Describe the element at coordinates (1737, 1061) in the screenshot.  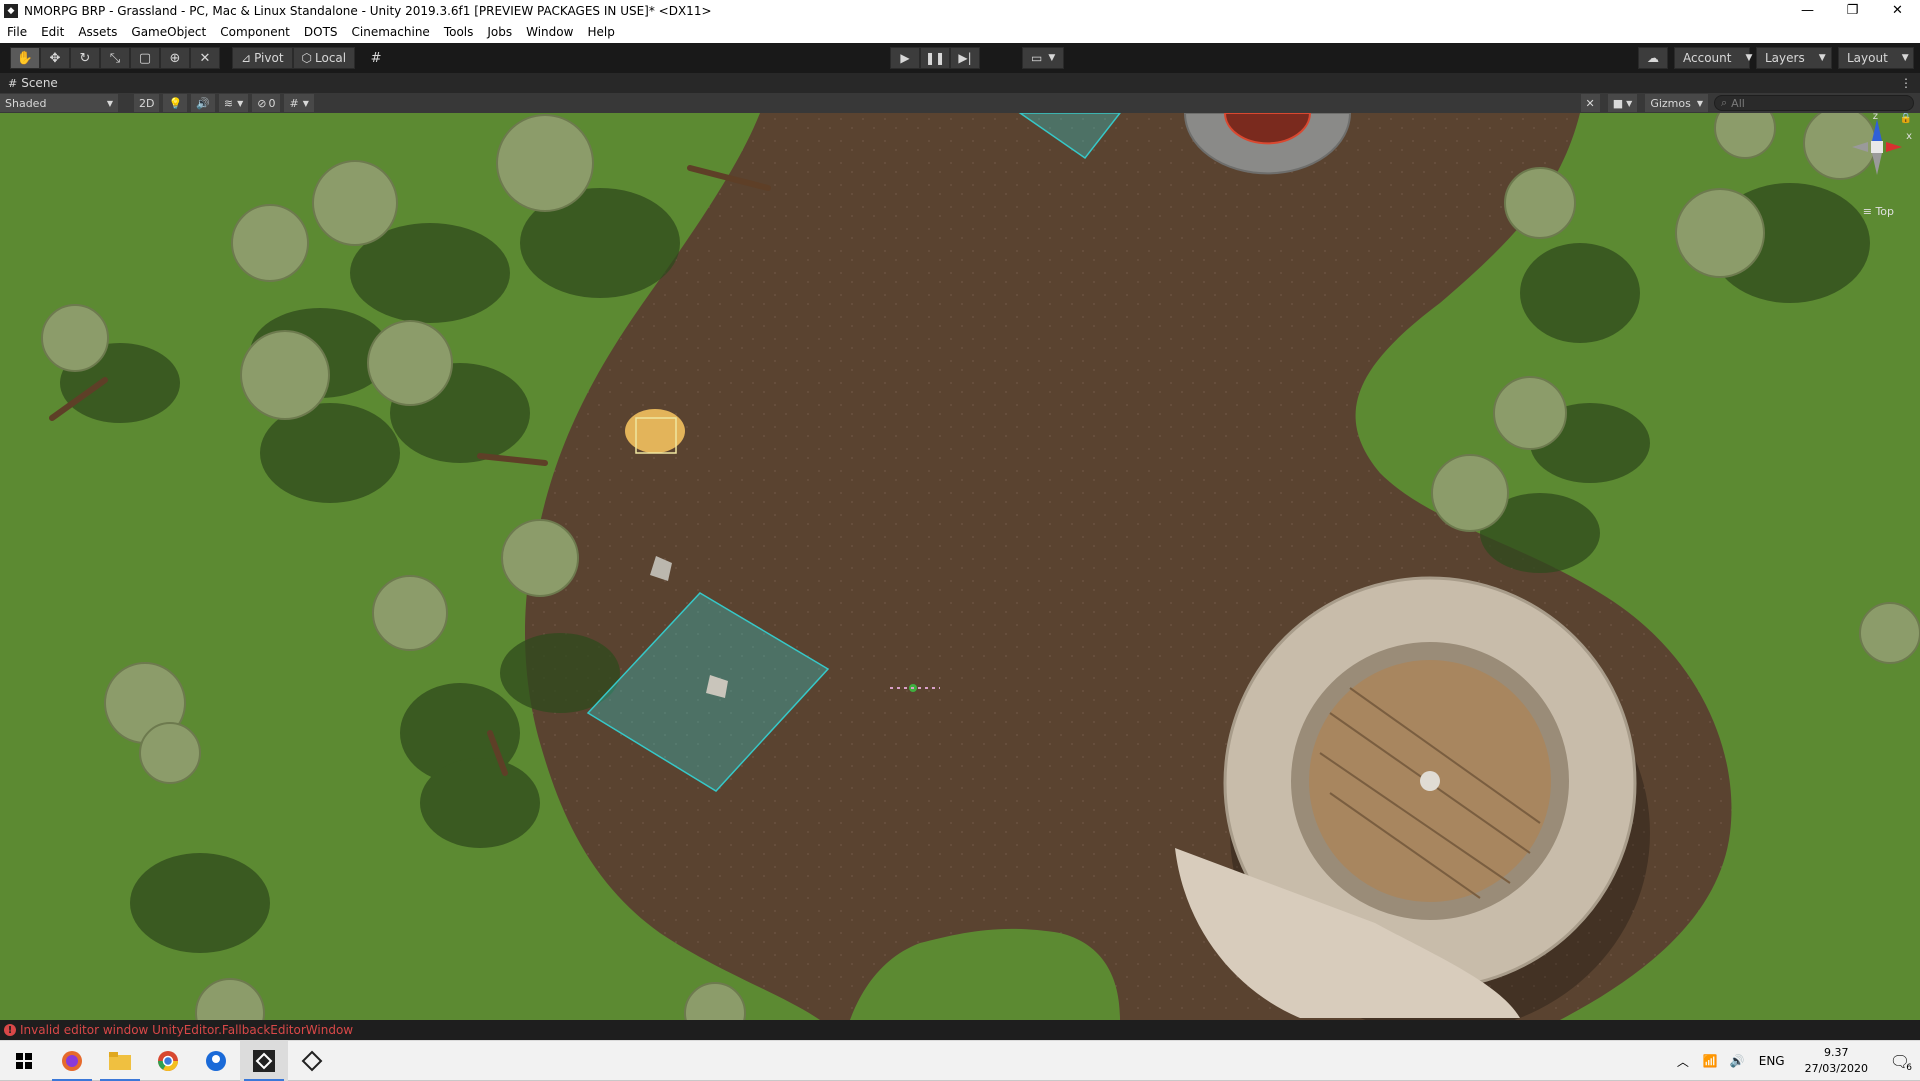
I see `volume-icon: 🔊` at that location.